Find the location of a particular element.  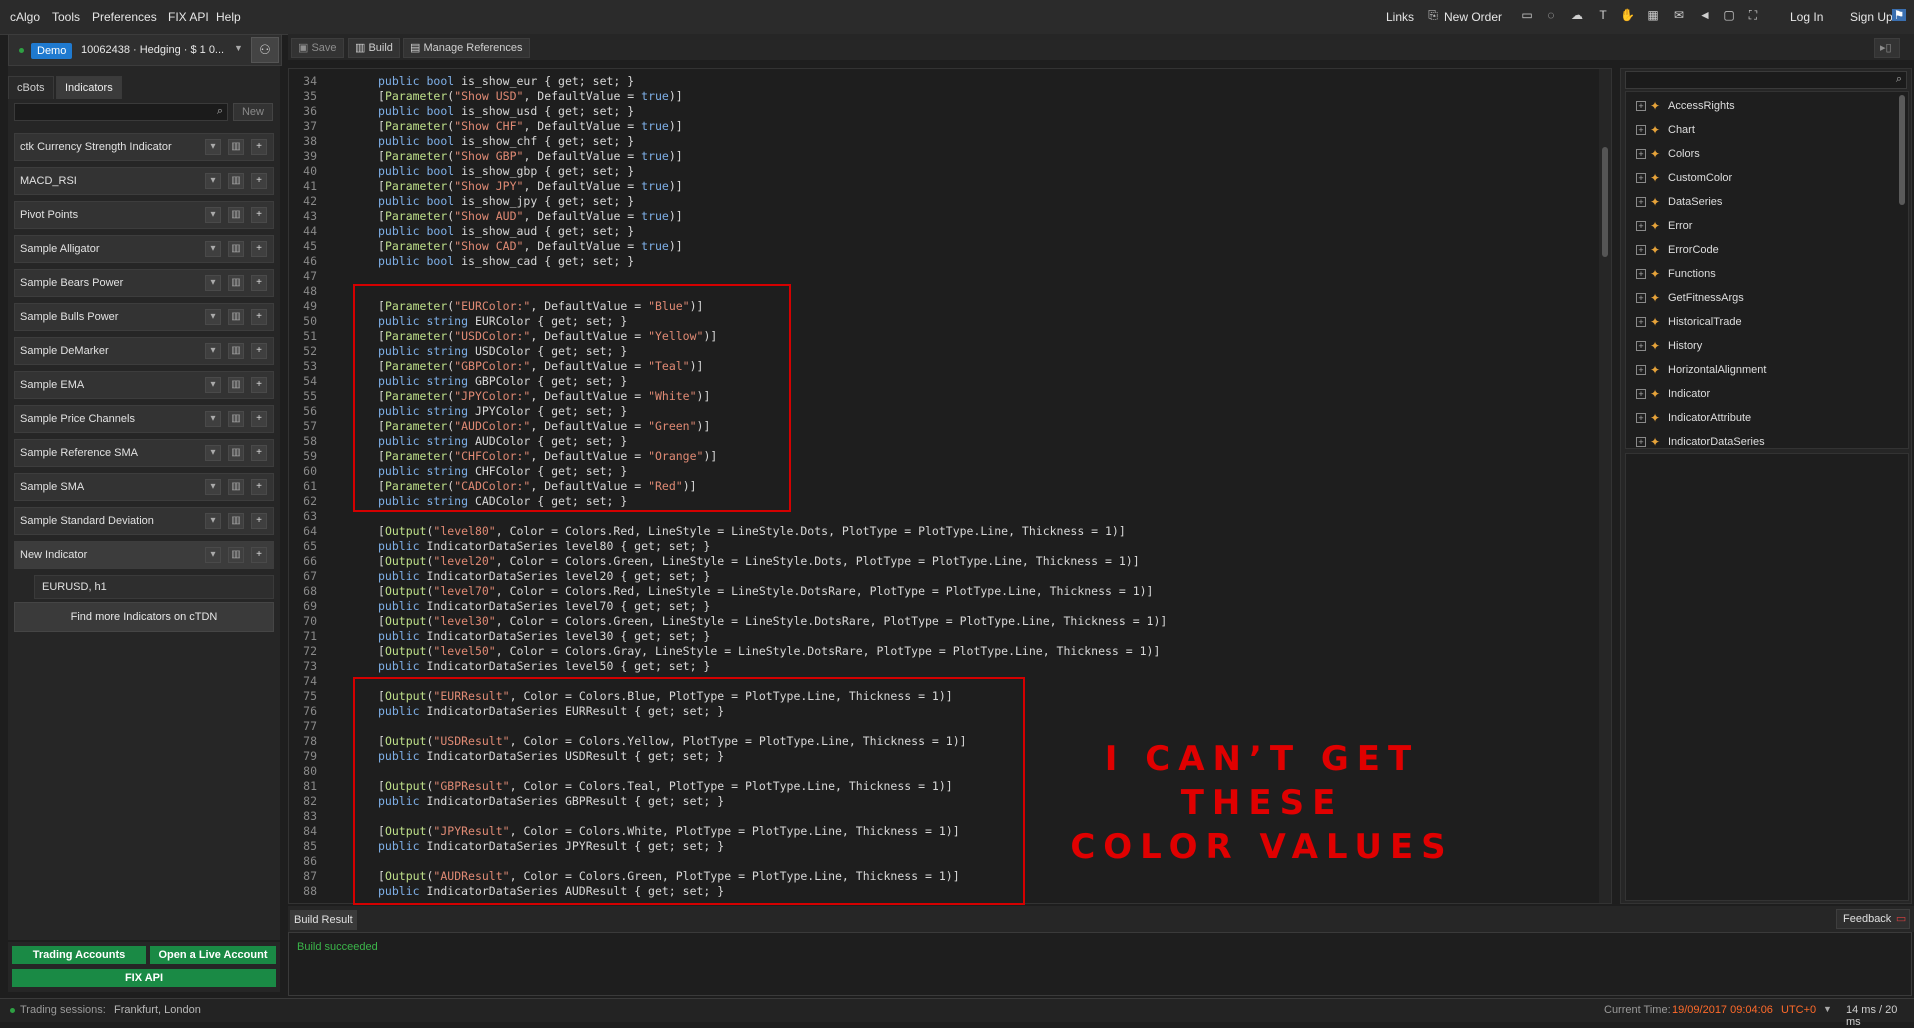

indicator-item: Sample Bears Power ▾ ▥ + is located at coordinates (144, 283).